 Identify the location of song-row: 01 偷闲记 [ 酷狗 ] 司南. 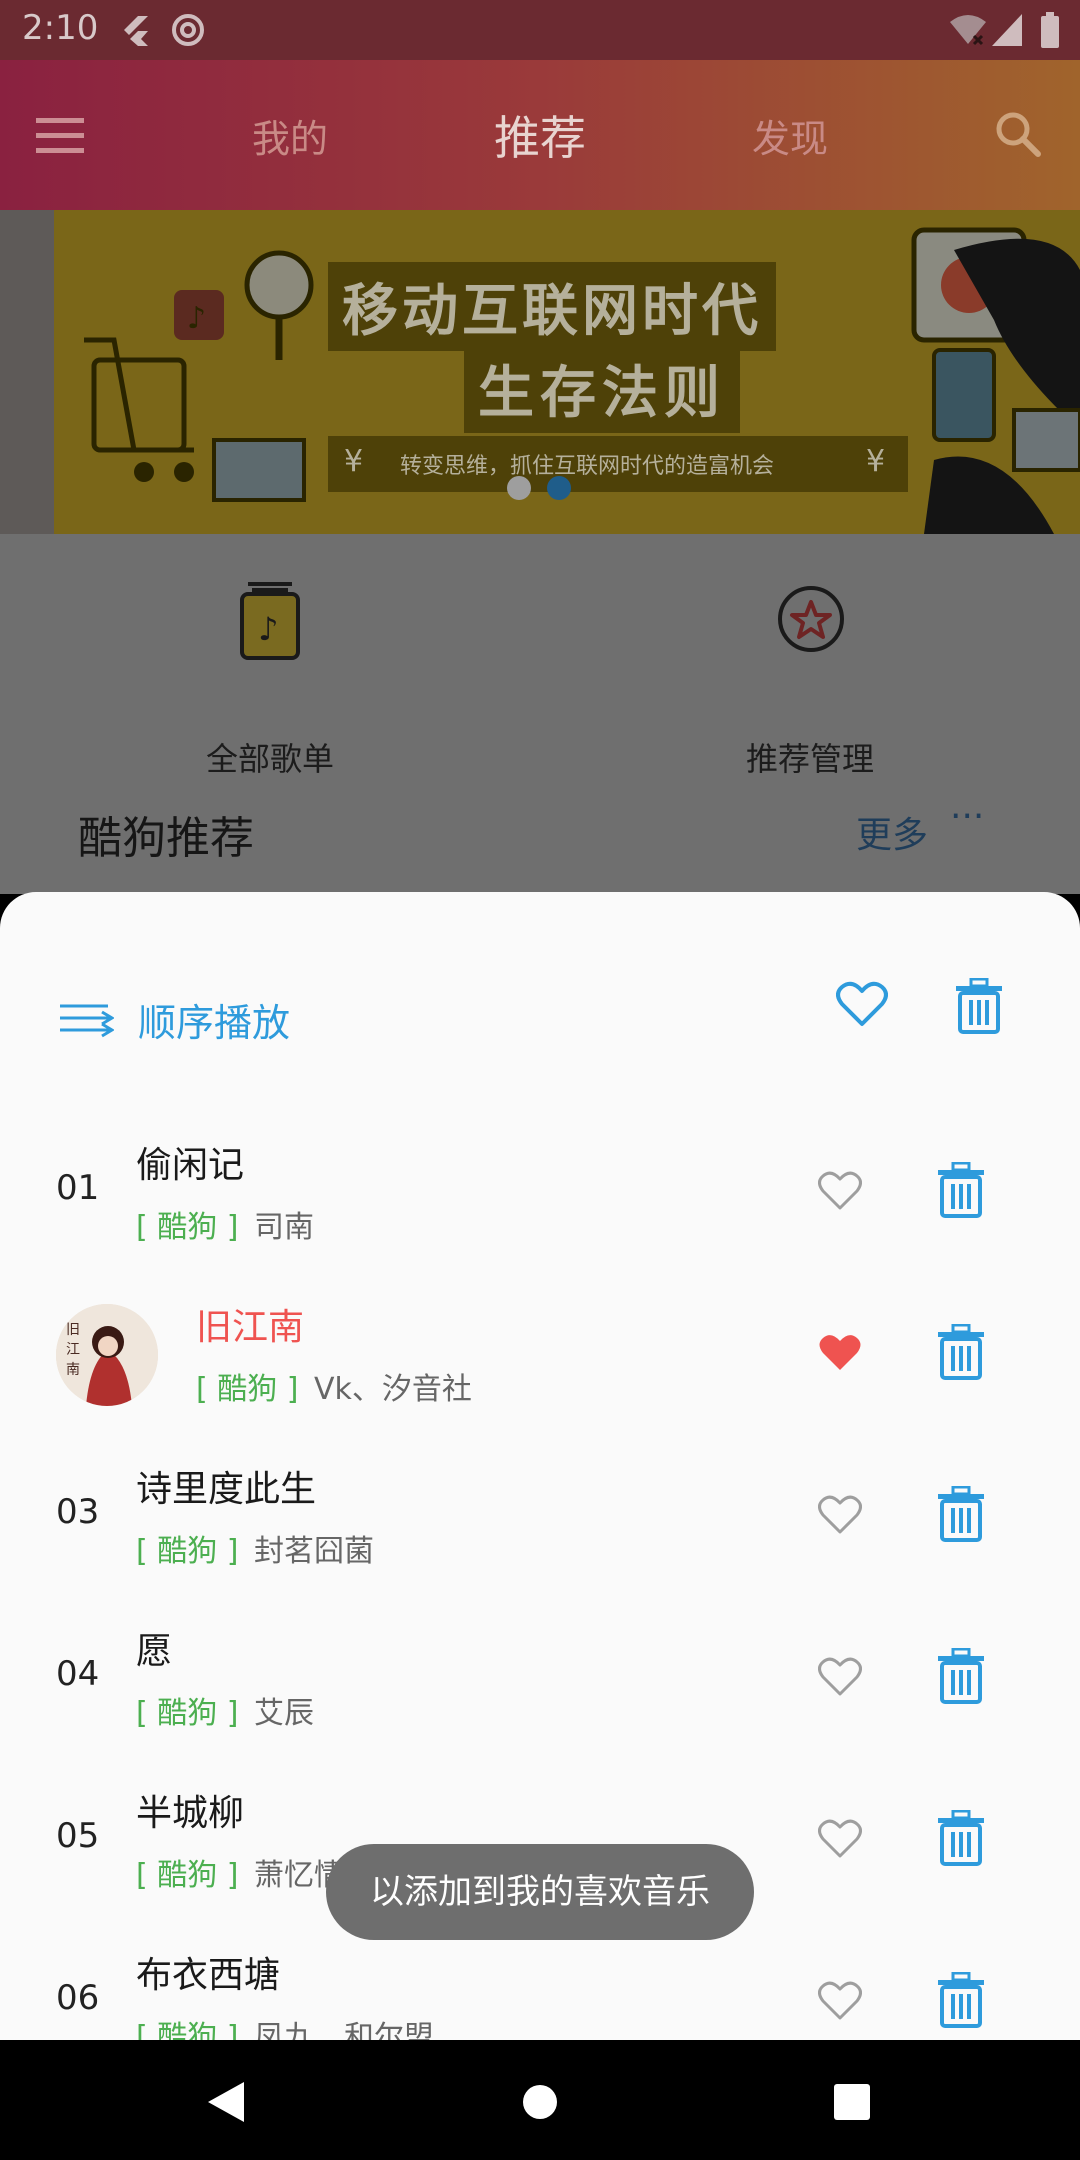
(540, 1199).